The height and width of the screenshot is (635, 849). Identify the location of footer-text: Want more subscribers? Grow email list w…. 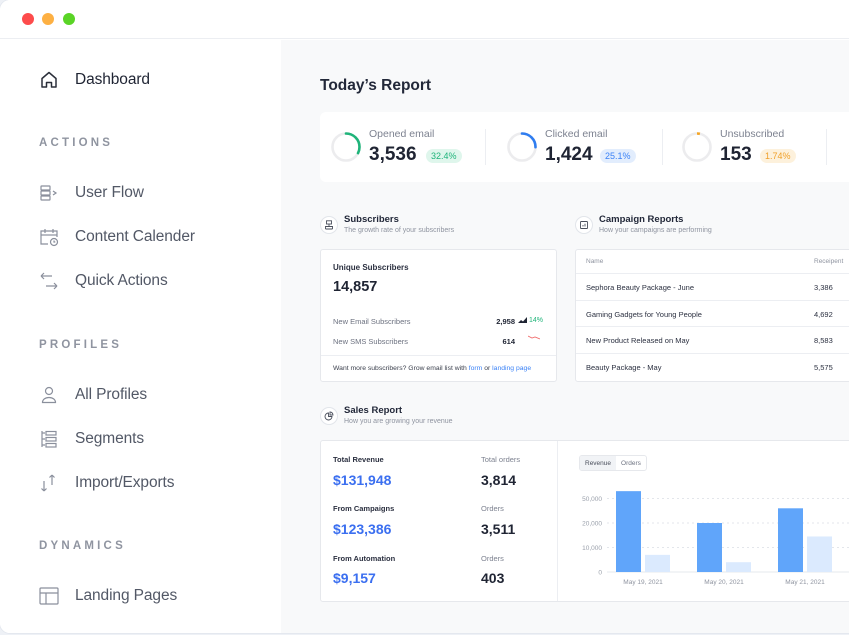
(401, 368).